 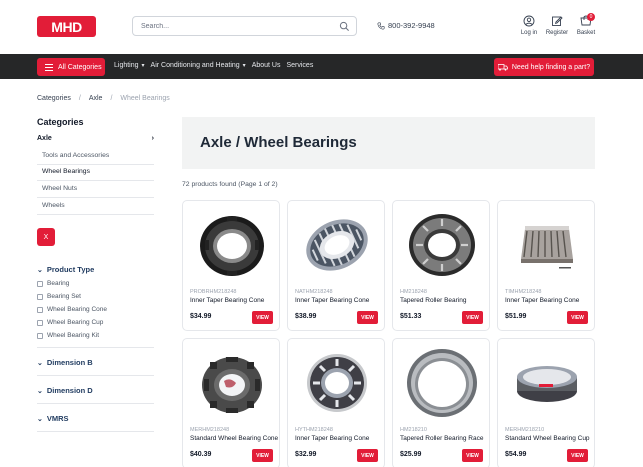 What do you see at coordinates (445, 300) in the screenshot?
I see `product-name: Tapered Roller Bearing` at bounding box center [445, 300].